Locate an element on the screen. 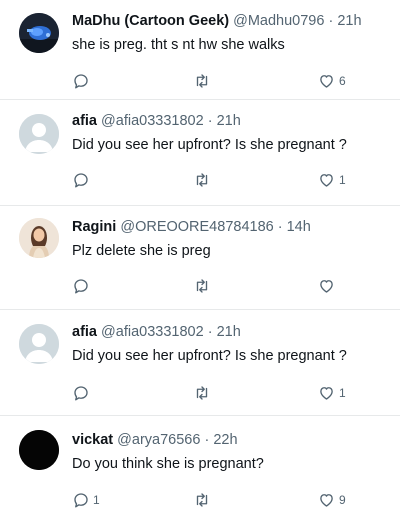 Image resolution: width=400 pixels, height=521 pixels. like-button: 6 is located at coordinates (331, 81).